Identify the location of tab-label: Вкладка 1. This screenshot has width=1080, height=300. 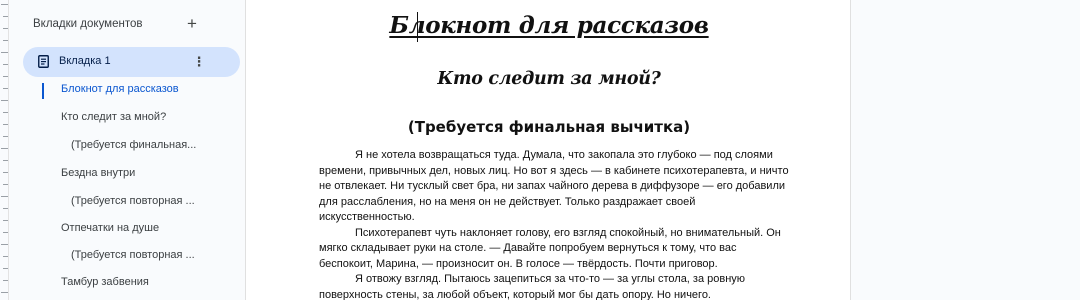
(85, 61).